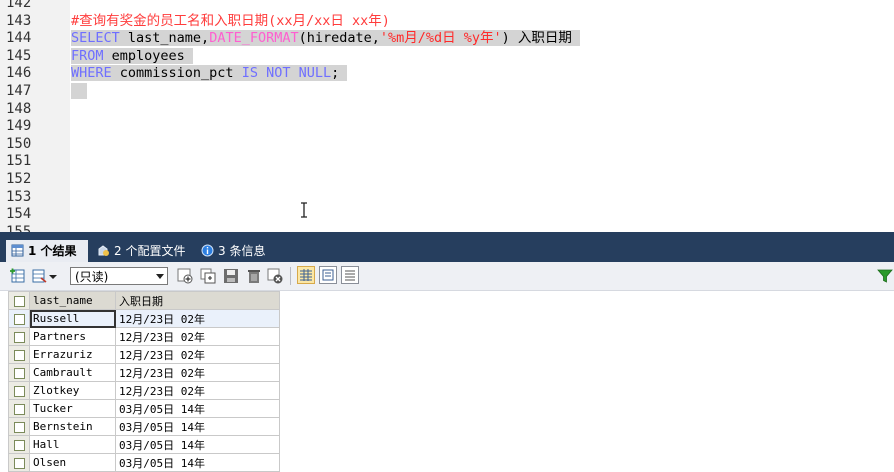 Image resolution: width=894 pixels, height=472 pixels. What do you see at coordinates (447, 161) in the screenshot?
I see `code-line: 151` at bounding box center [447, 161].